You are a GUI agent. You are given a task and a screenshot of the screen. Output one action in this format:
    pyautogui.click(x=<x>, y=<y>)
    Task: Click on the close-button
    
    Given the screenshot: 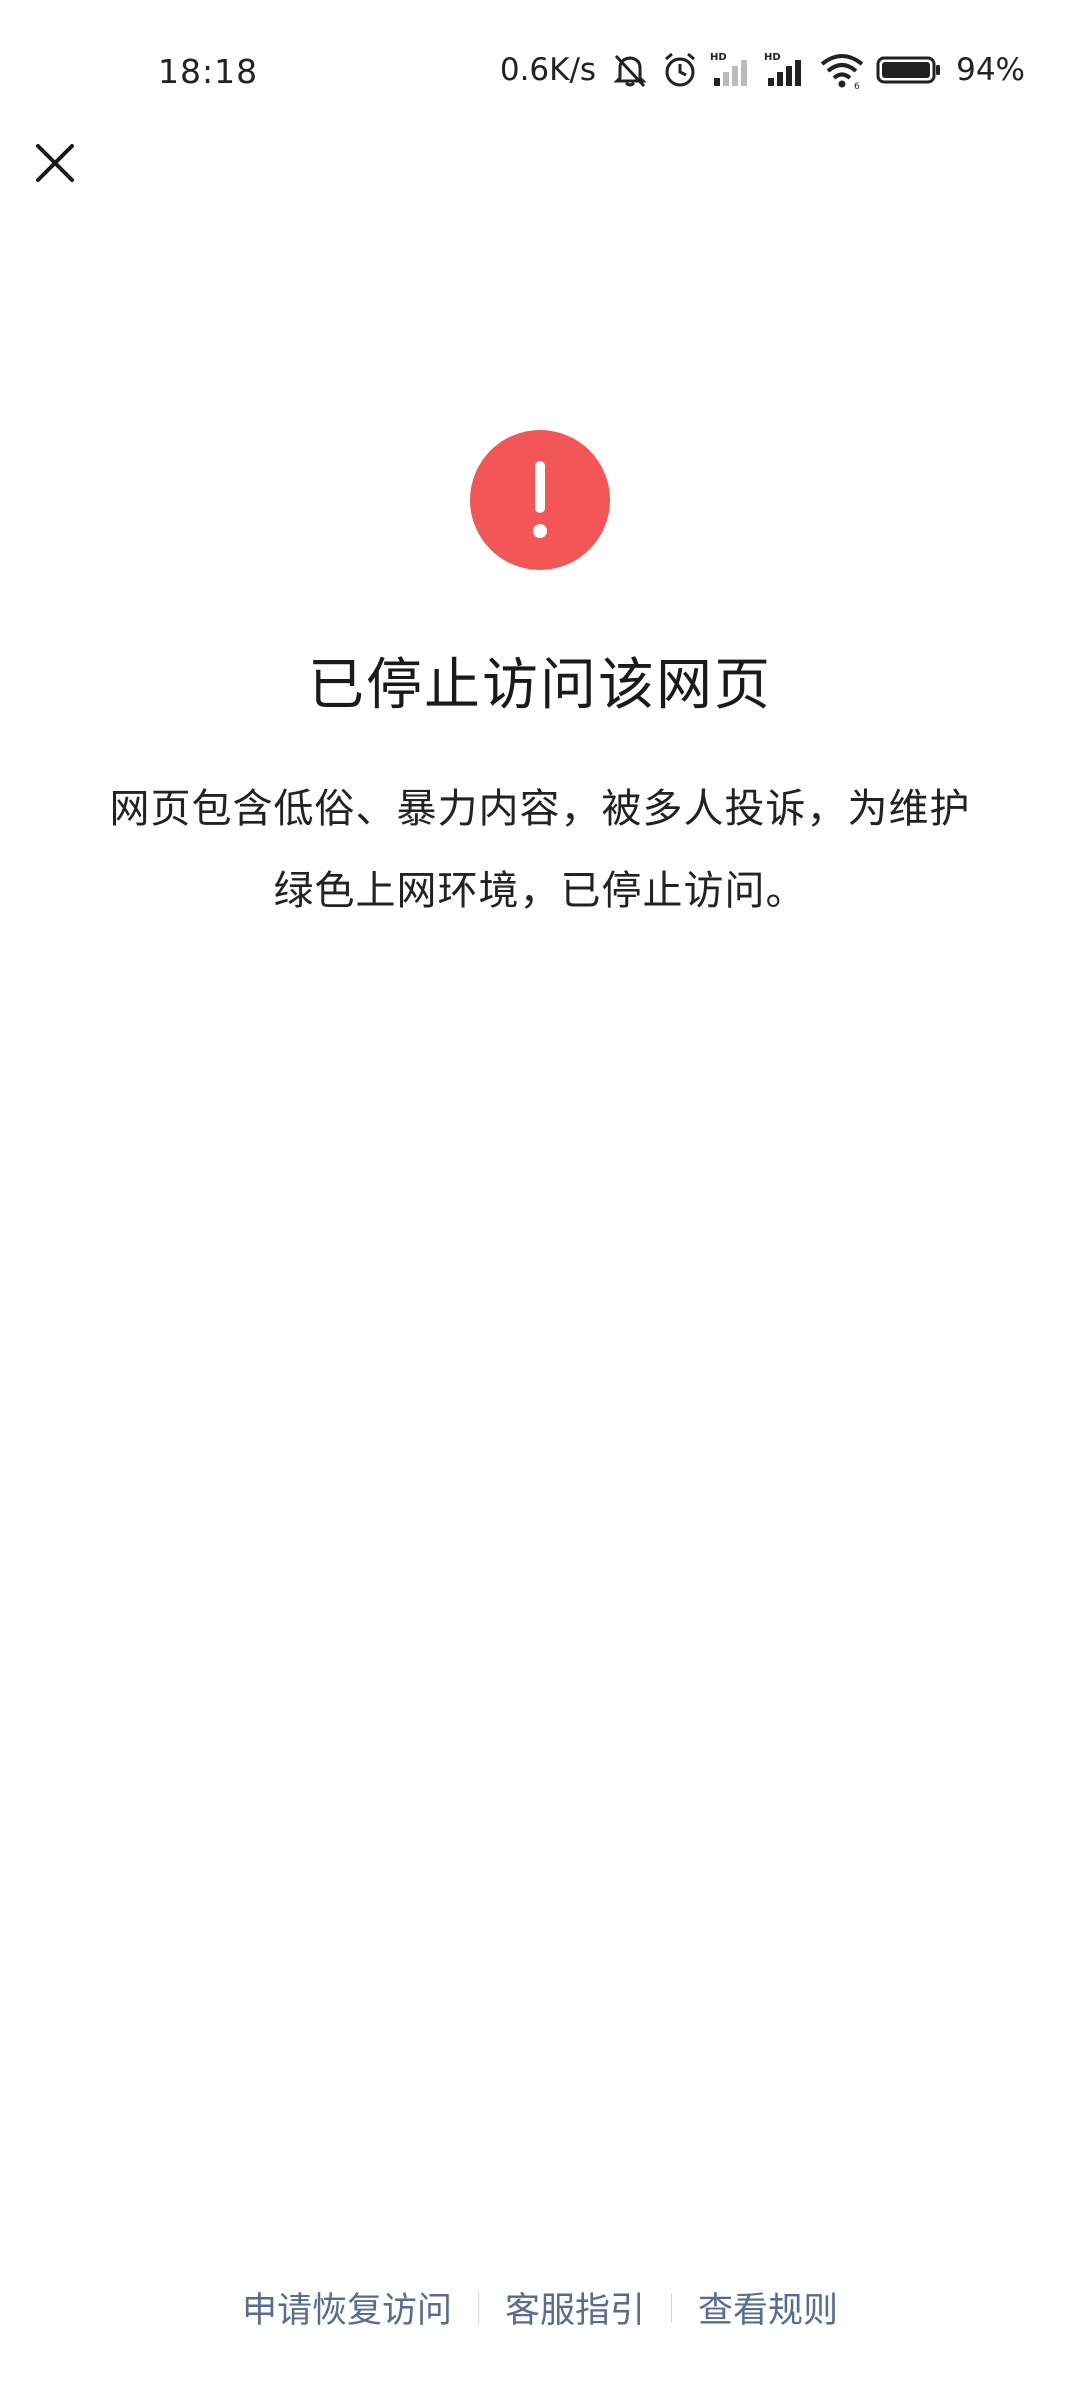 What is the action you would take?
    pyautogui.click(x=55, y=165)
    